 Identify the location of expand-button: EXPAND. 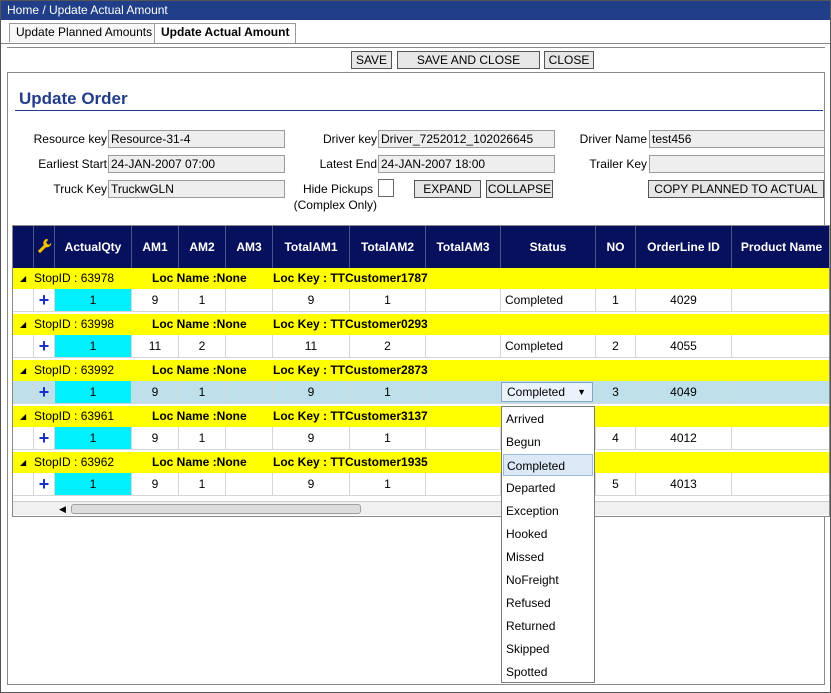
(447, 189).